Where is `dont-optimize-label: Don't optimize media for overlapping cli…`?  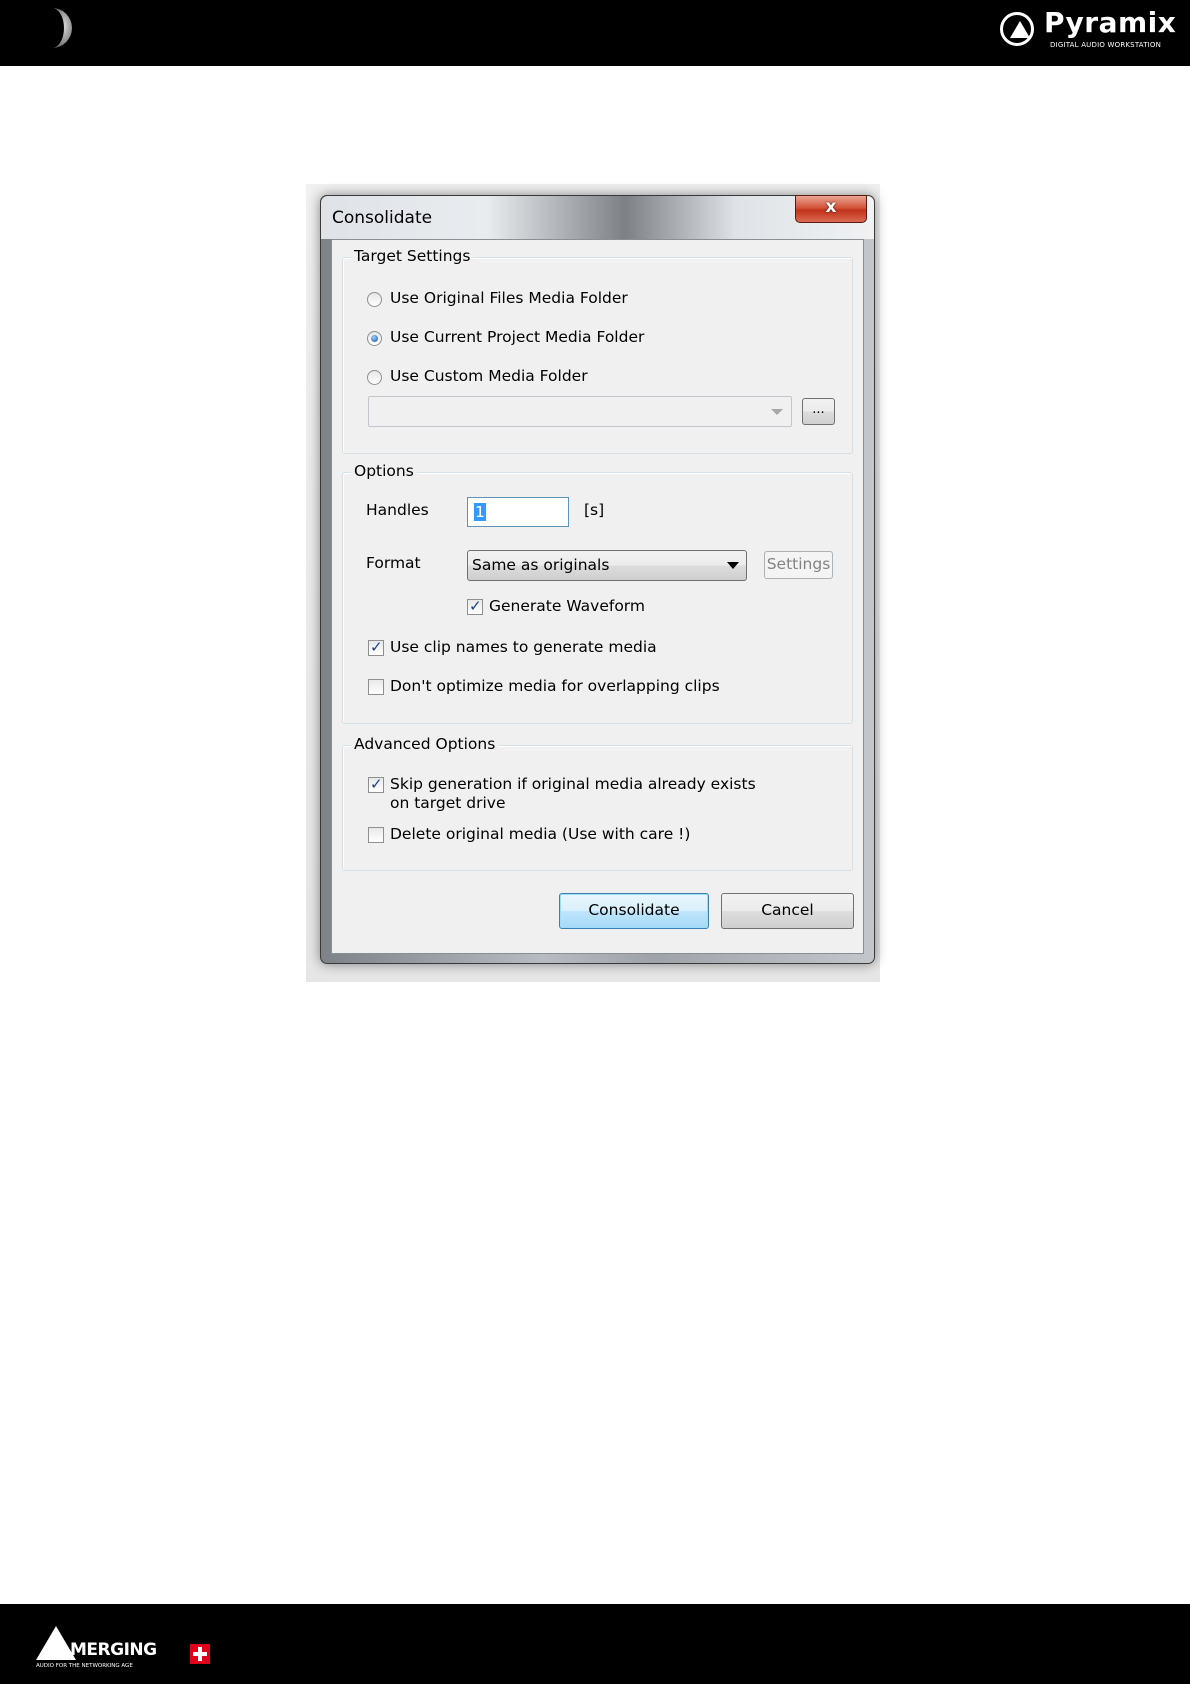 dont-optimize-label: Don't optimize media for overlapping cli… is located at coordinates (555, 686).